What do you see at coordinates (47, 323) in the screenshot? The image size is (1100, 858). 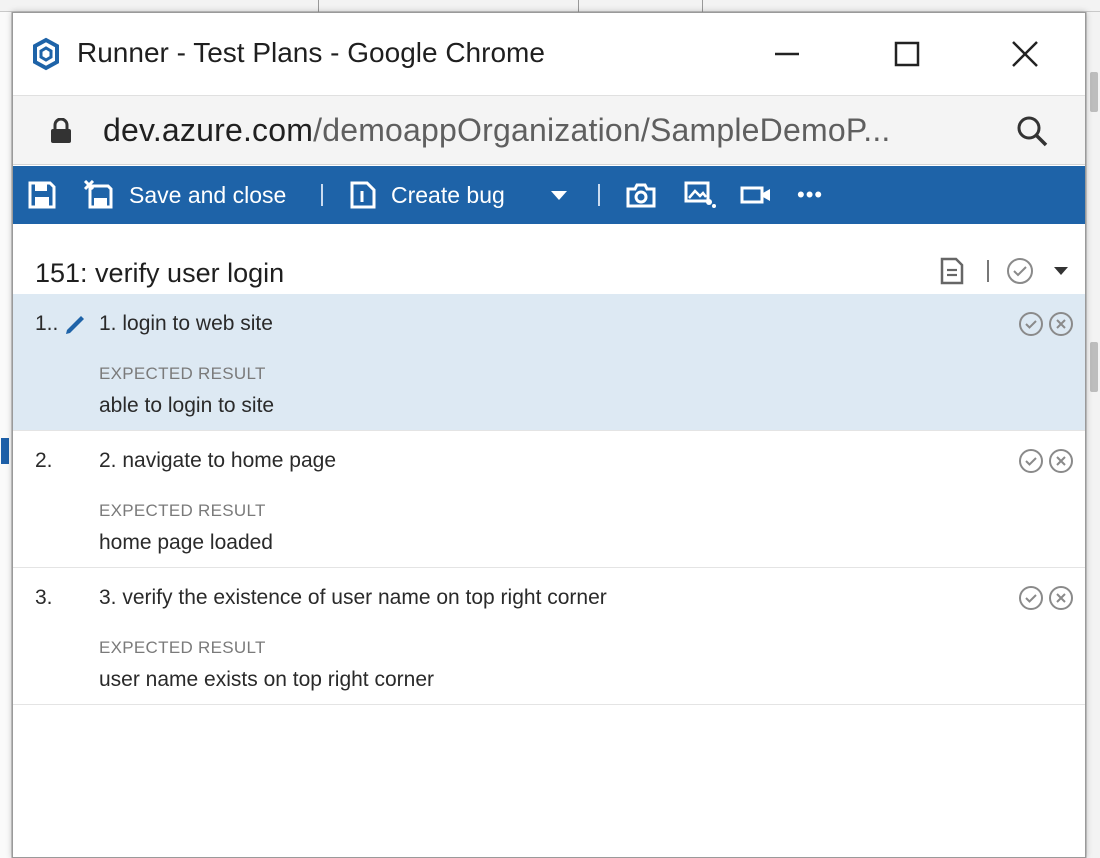 I see `step-number: 1..` at bounding box center [47, 323].